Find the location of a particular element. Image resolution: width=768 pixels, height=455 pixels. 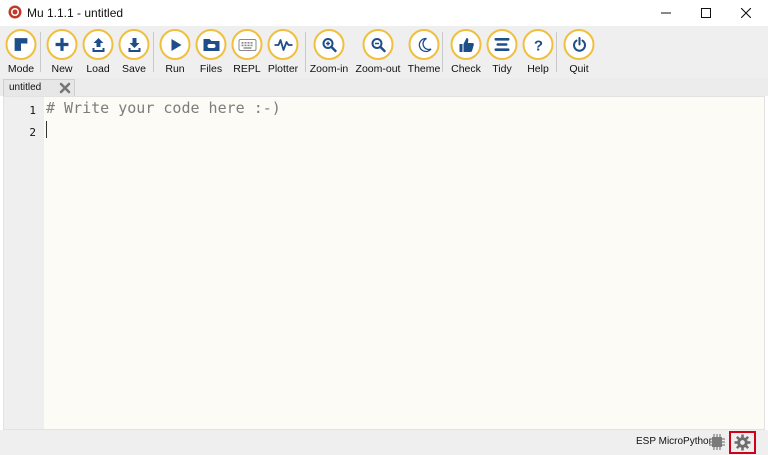

mu-logo-icon is located at coordinates (15, 12).